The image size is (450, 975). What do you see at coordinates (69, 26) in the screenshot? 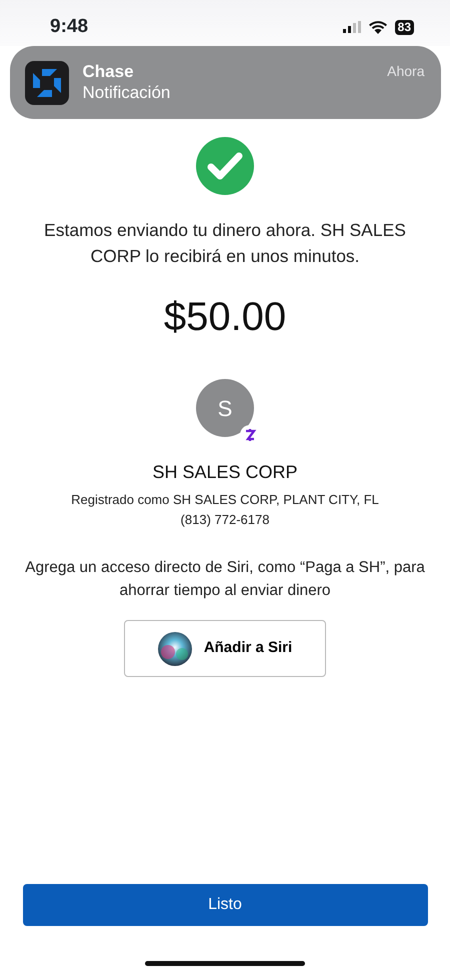
I see `status-time: 9:48` at bounding box center [69, 26].